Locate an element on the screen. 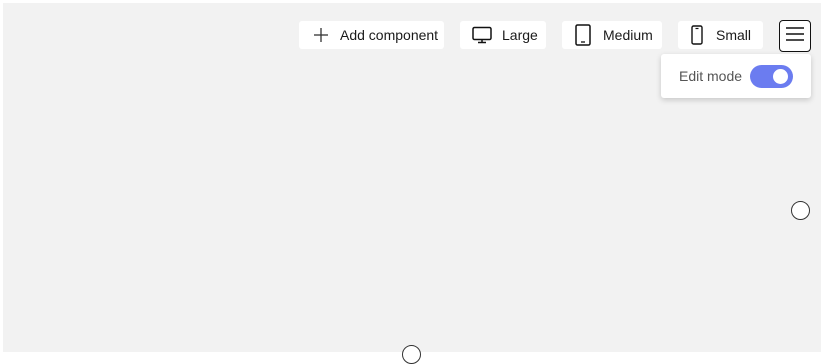 The height and width of the screenshot is (364, 824). plus-icon is located at coordinates (321, 35).